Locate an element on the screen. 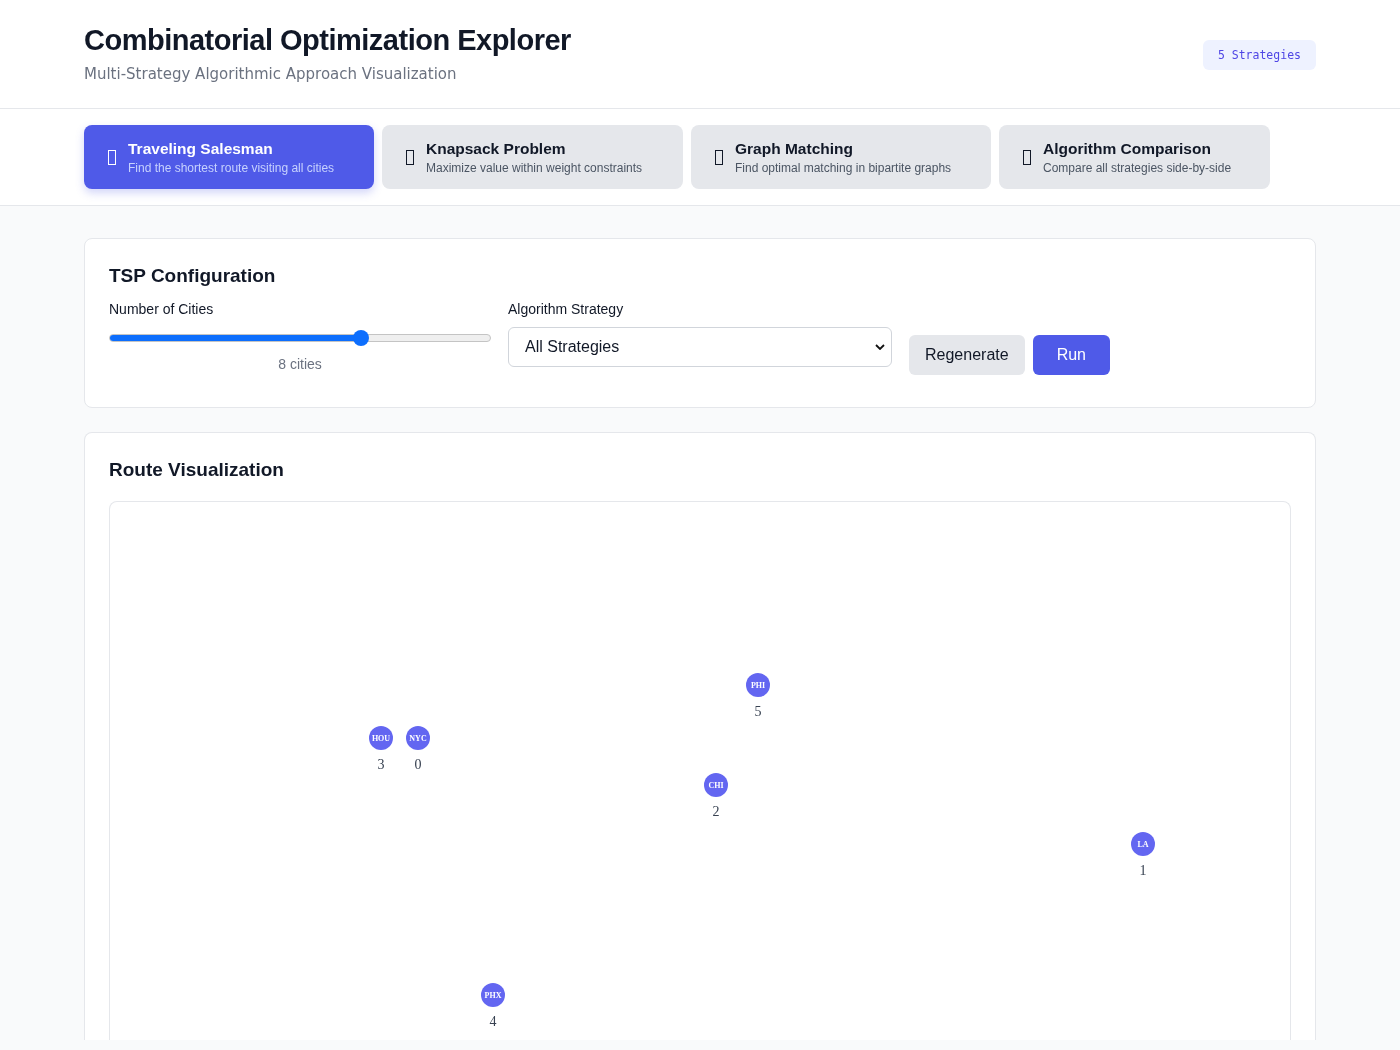 The width and height of the screenshot is (1400, 1050). problem-tab: Algorithm Comparison Compare all strategies side-by-side is located at coordinates (1134, 157).